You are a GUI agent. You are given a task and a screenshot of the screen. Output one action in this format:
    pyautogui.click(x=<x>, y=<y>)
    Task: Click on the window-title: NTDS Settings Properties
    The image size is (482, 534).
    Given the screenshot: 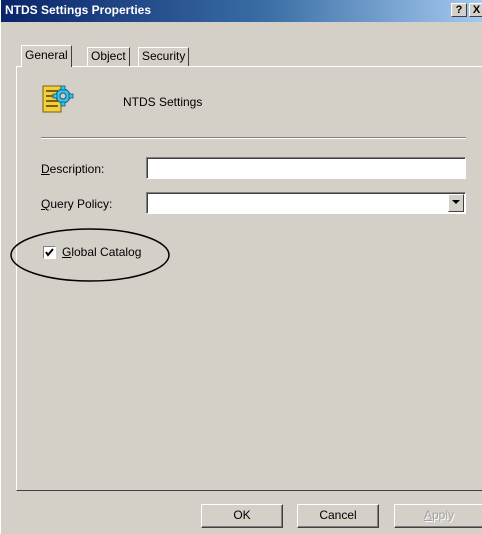 What is the action you would take?
    pyautogui.click(x=78, y=10)
    